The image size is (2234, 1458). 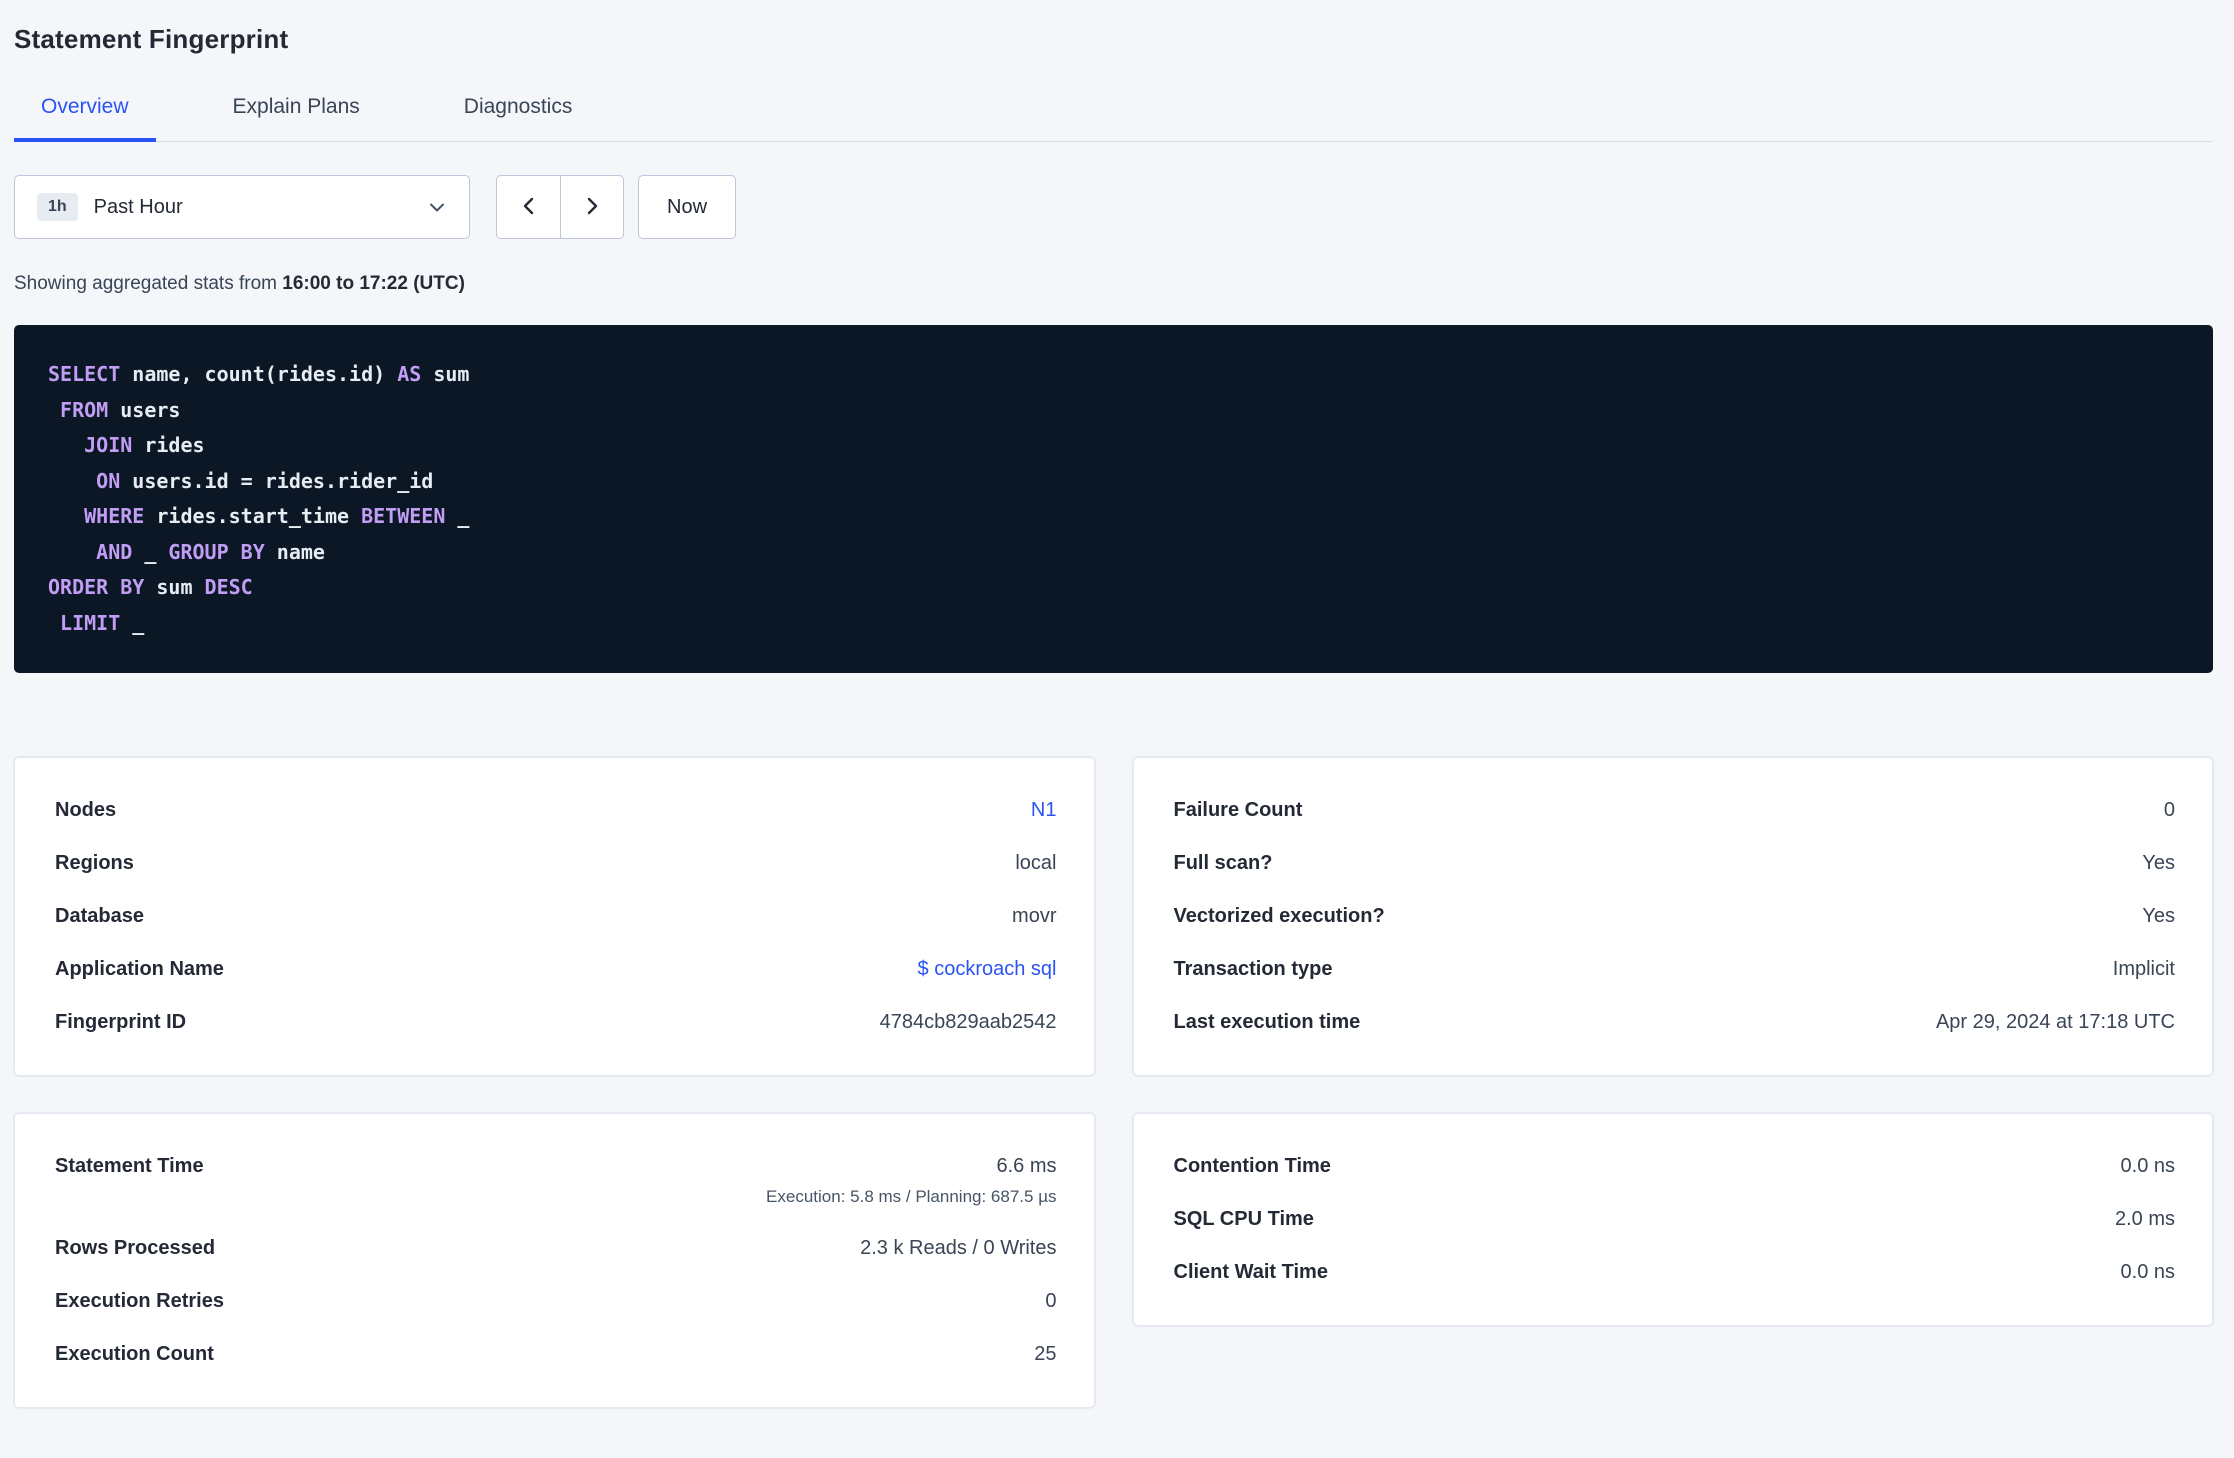 I want to click on next-time-range-button, so click(x=592, y=207).